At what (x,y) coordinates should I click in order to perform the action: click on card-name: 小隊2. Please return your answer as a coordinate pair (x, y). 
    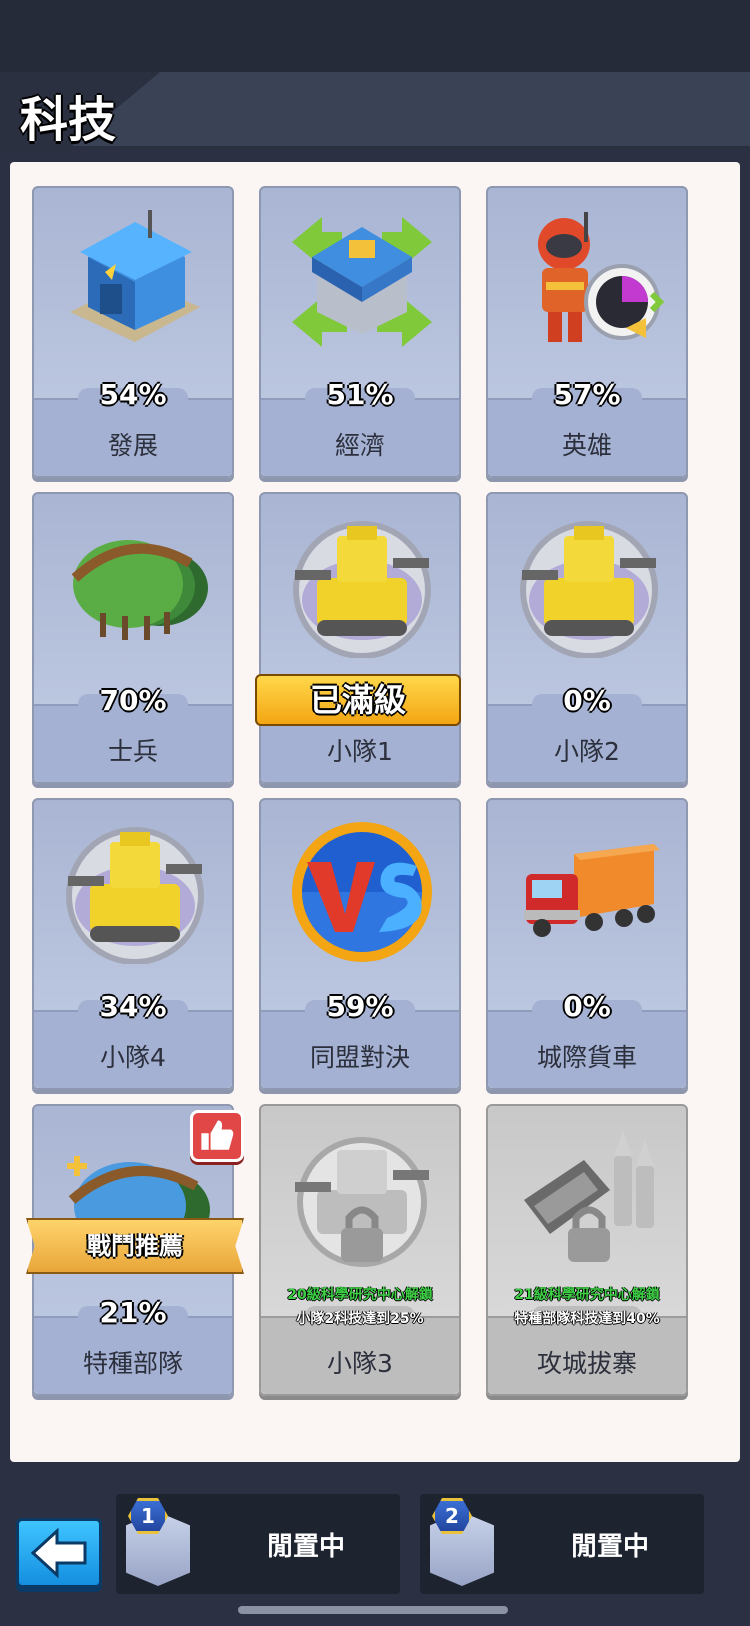
    Looking at the image, I should click on (587, 751).